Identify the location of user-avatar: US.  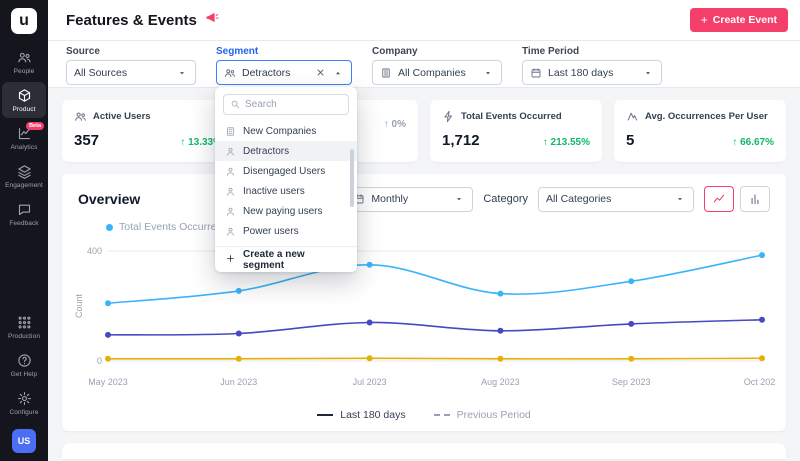
(24, 441).